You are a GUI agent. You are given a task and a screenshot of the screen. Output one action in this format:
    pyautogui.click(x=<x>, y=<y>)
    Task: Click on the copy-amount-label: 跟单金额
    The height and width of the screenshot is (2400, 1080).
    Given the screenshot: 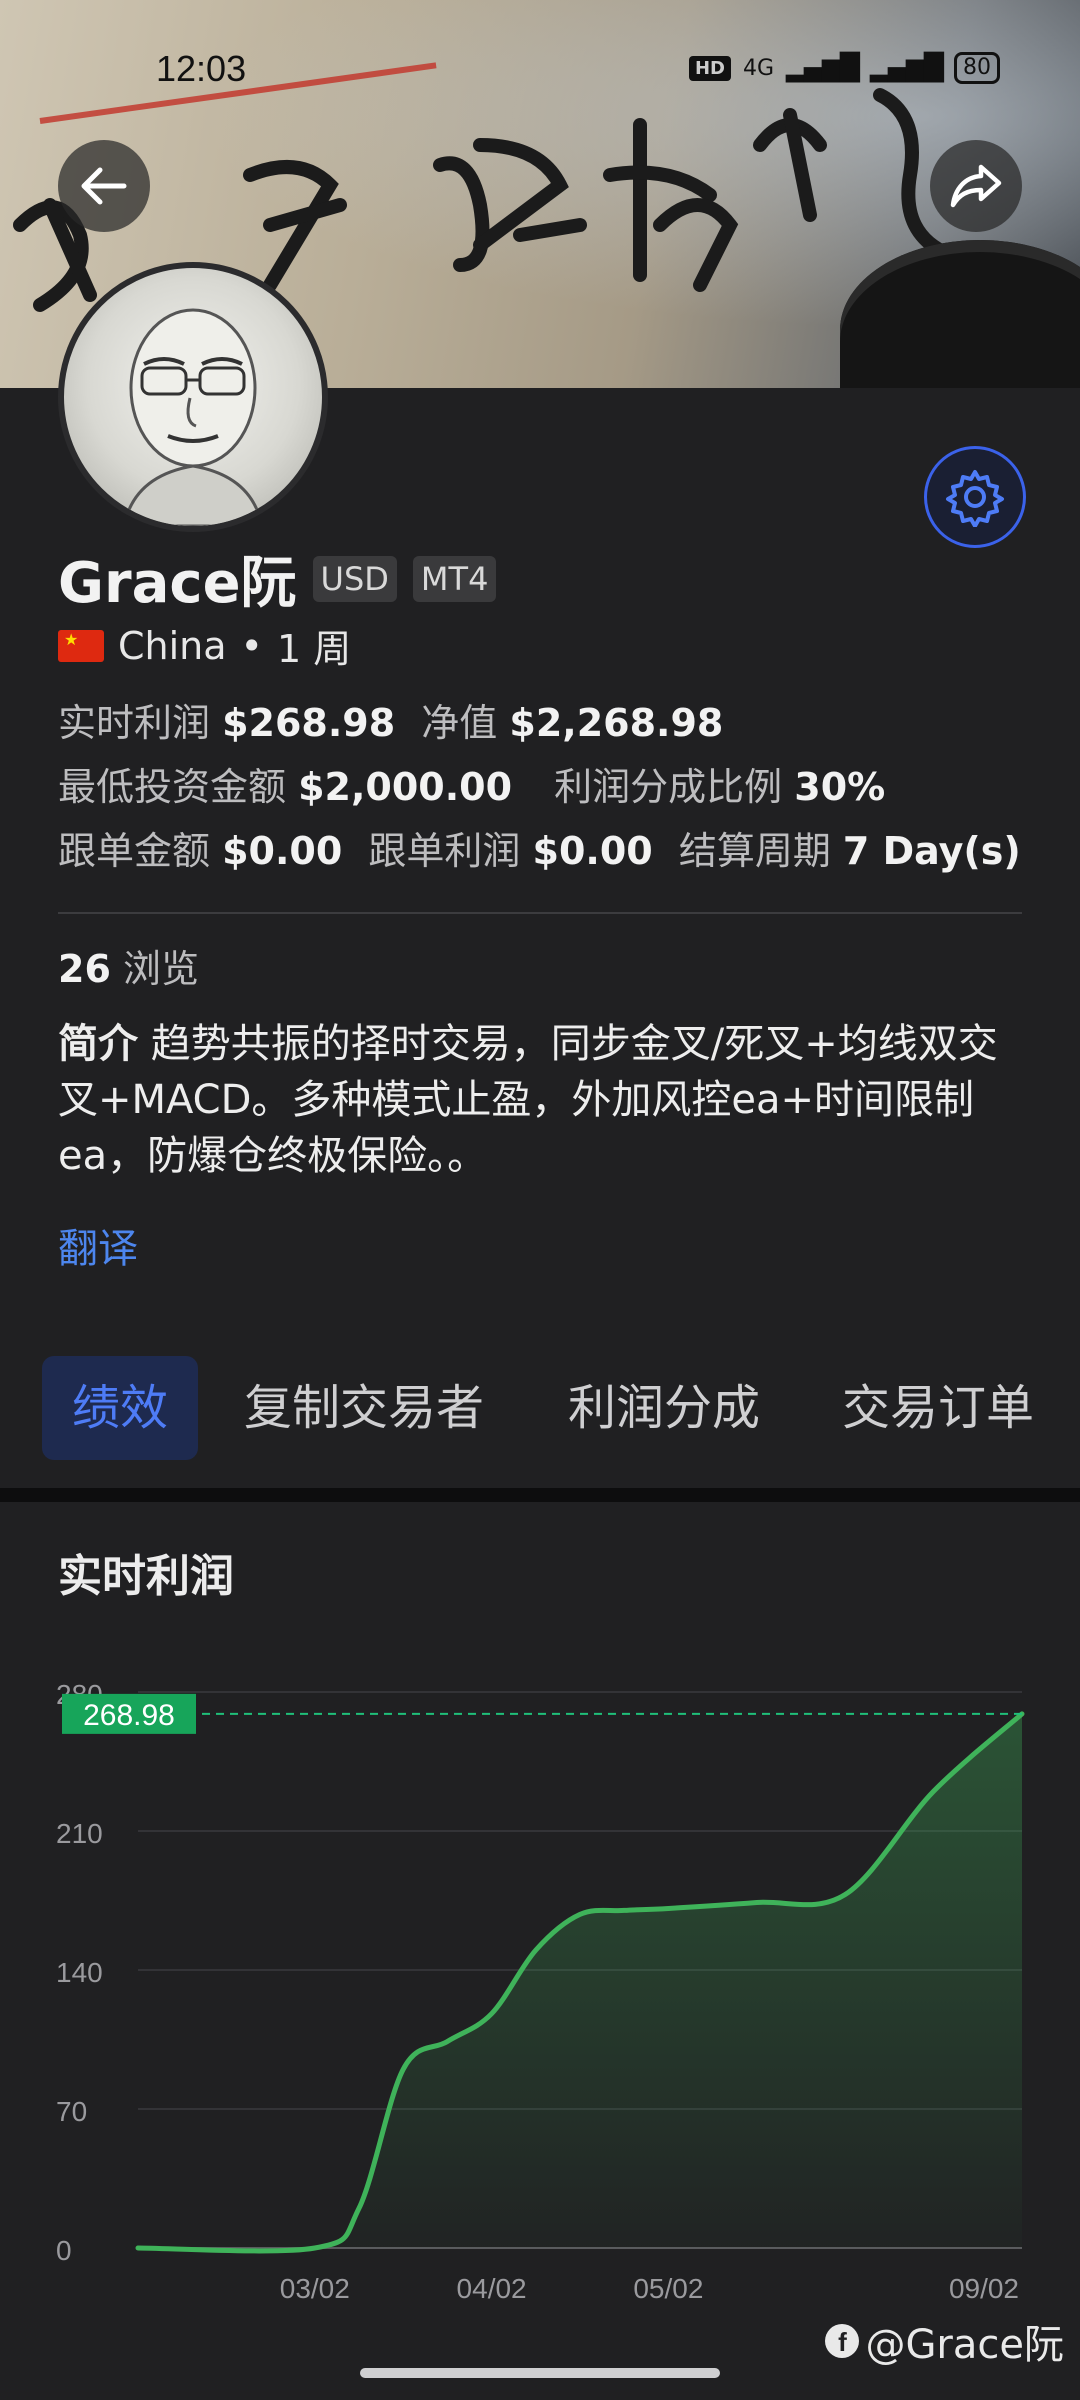 What is the action you would take?
    pyautogui.click(x=134, y=851)
    